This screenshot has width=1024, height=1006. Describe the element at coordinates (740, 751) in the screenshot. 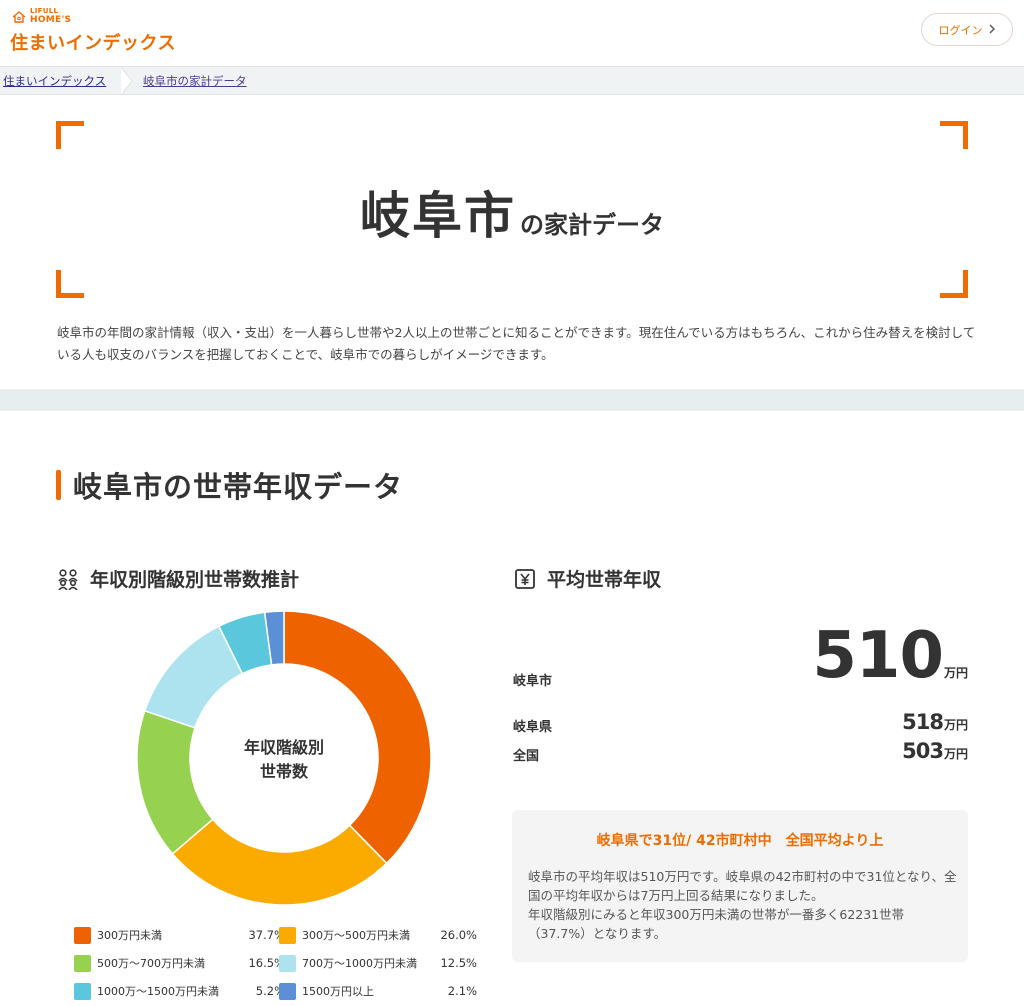

I see `income-row-nation: 全国 503万円` at that location.